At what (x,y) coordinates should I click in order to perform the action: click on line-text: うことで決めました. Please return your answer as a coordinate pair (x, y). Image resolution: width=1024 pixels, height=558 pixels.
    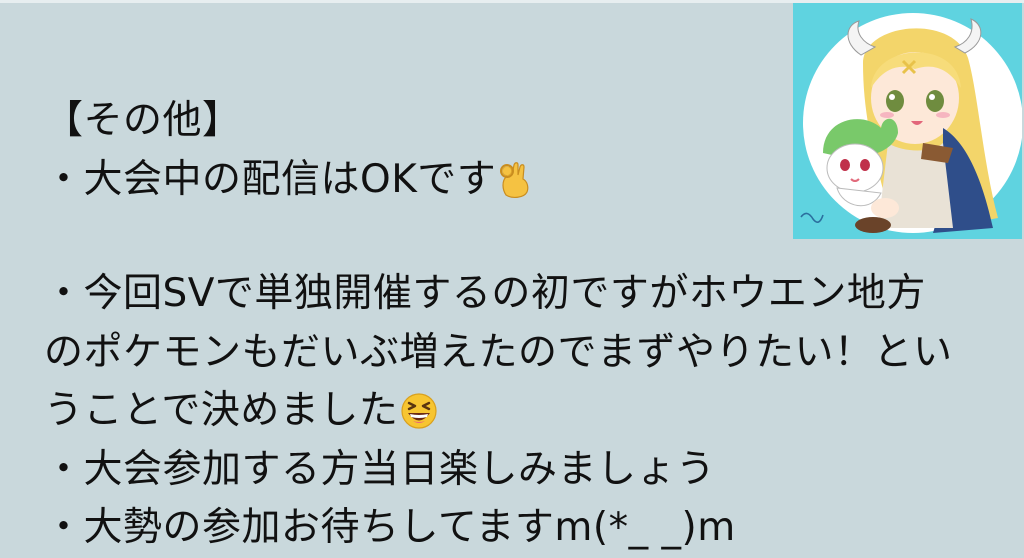
    Looking at the image, I should click on (221, 410).